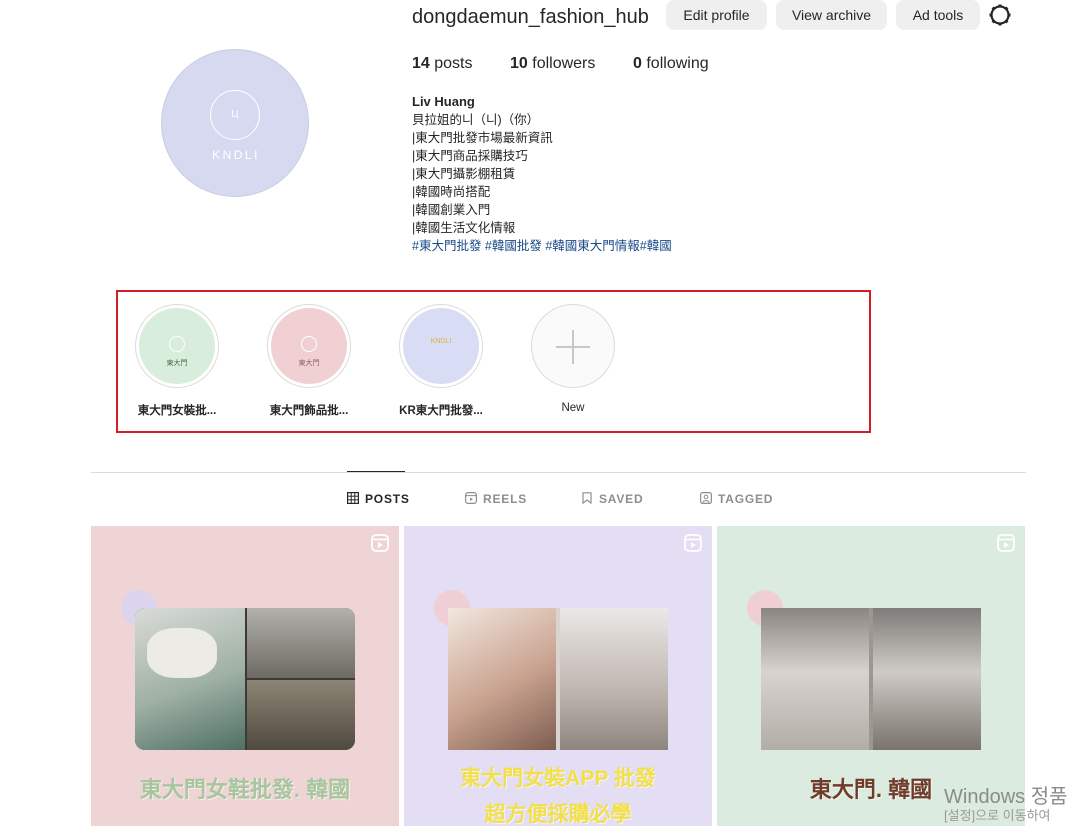 The image size is (1072, 826). I want to click on followers-link: 10 followers, so click(552, 64).